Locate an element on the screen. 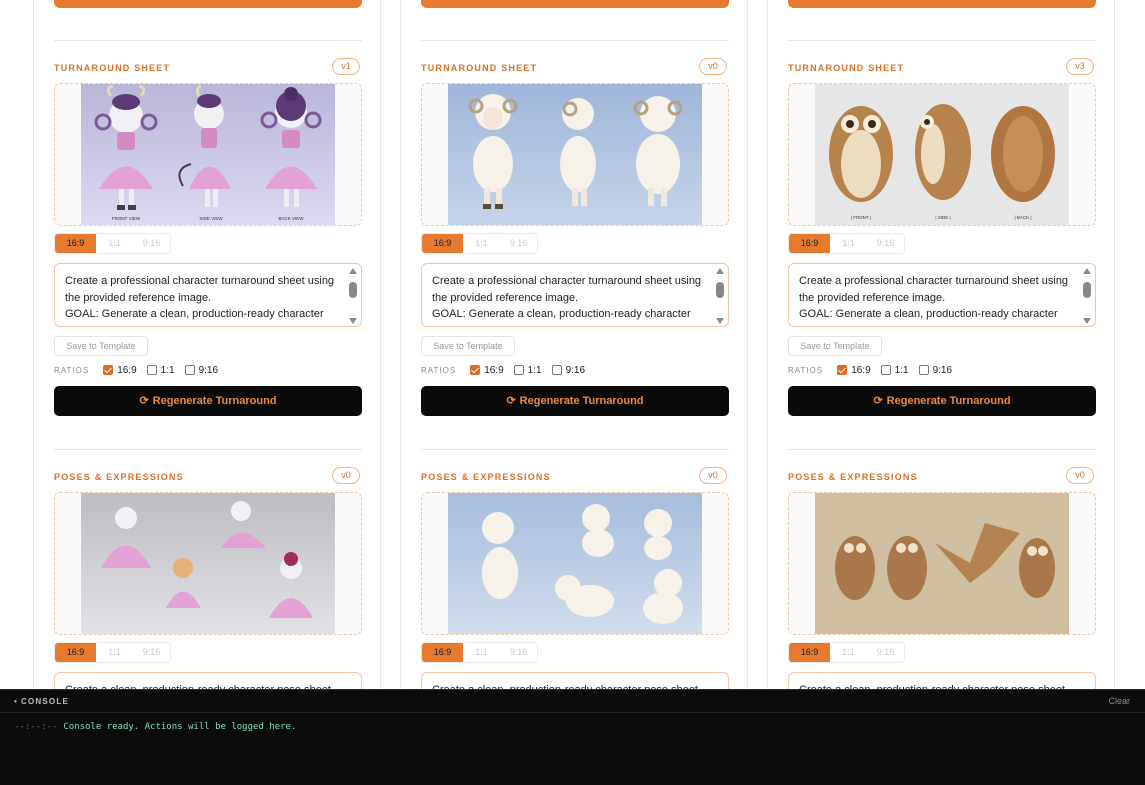 This screenshot has height=785, width=1145. turnaround-image-frame: | FRONT | | SIDE | | BACK | is located at coordinates (942, 154).